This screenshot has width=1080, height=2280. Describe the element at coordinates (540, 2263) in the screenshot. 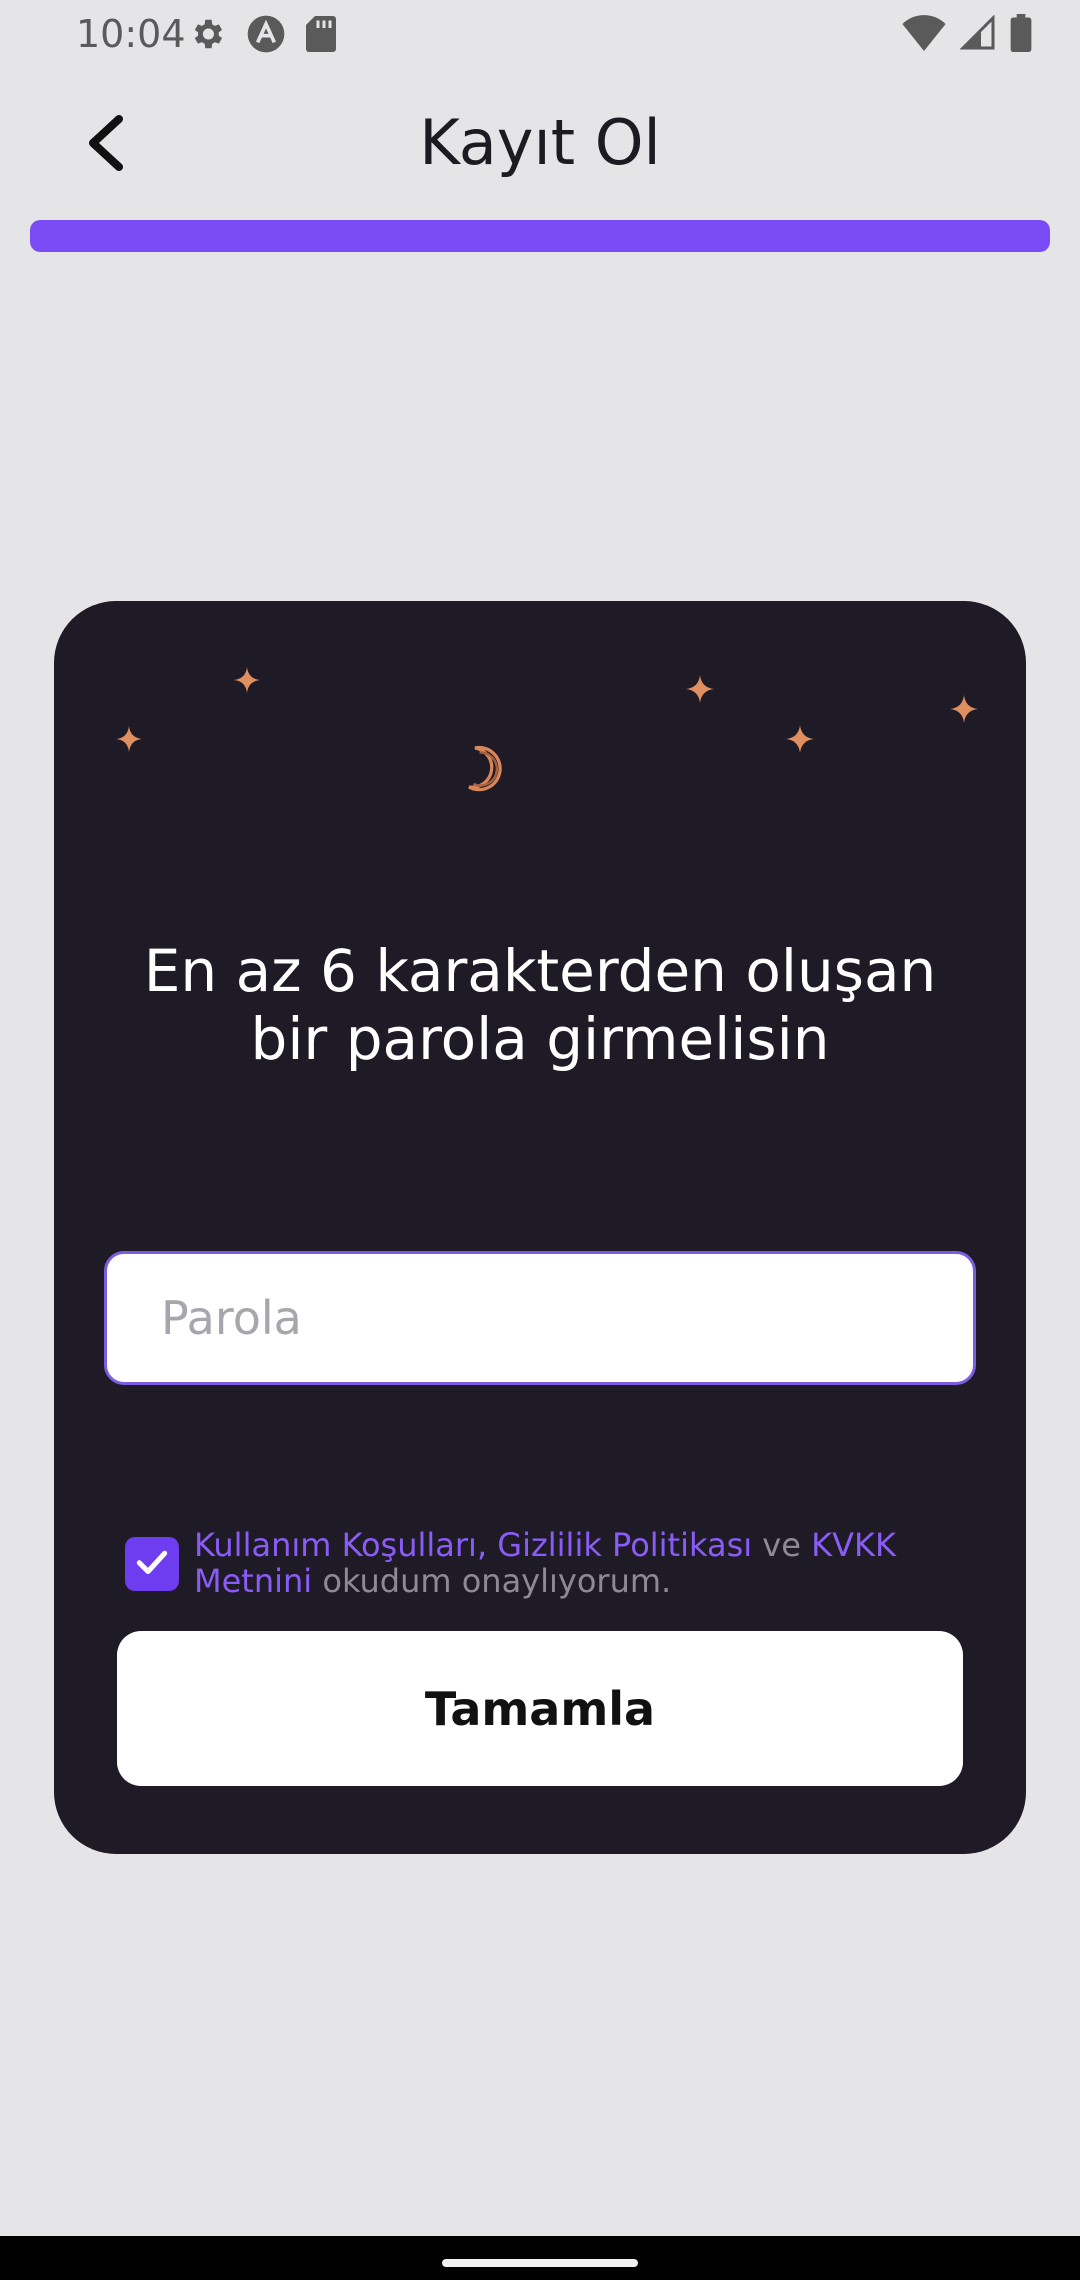

I see `home-indicator` at that location.